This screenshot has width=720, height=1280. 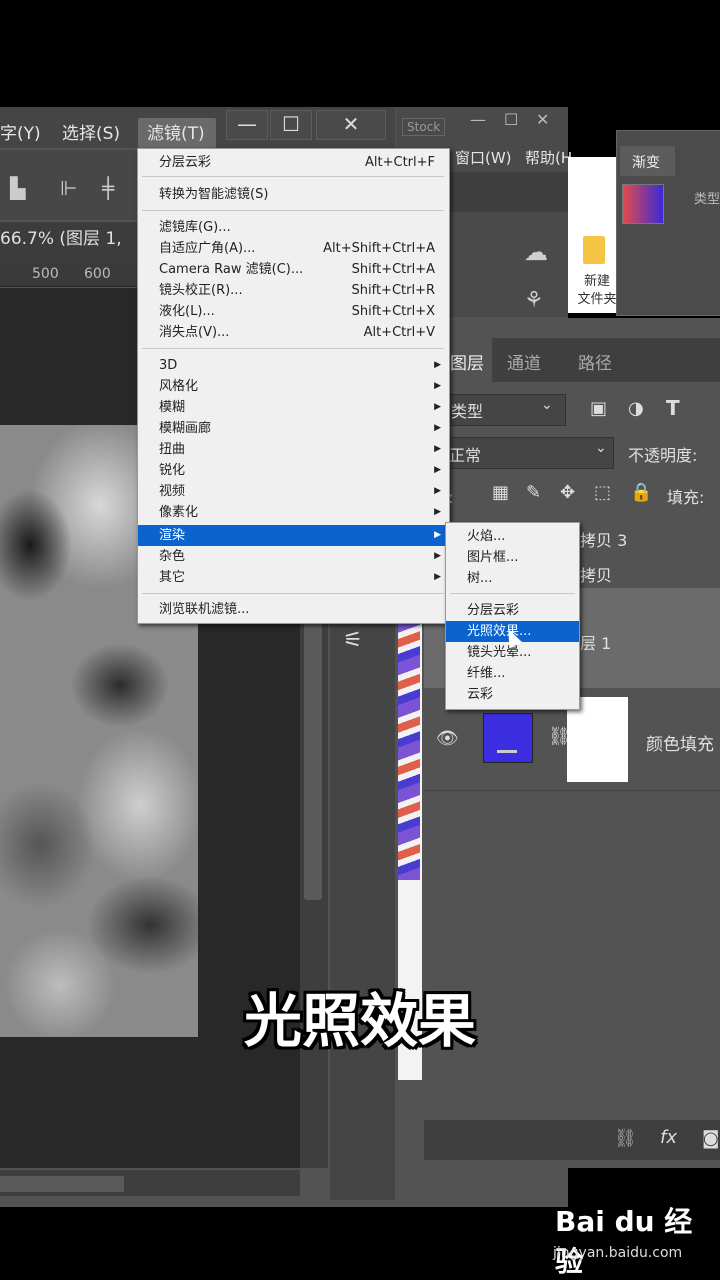 I want to click on menu-type: 字(Y), so click(x=20, y=131).